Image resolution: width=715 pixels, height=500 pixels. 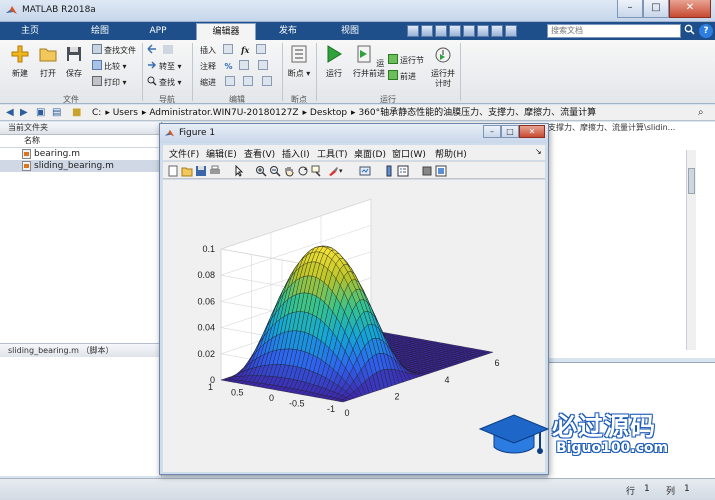 What do you see at coordinates (288, 31) in the screenshot?
I see `tab-publish: 发布` at bounding box center [288, 31].